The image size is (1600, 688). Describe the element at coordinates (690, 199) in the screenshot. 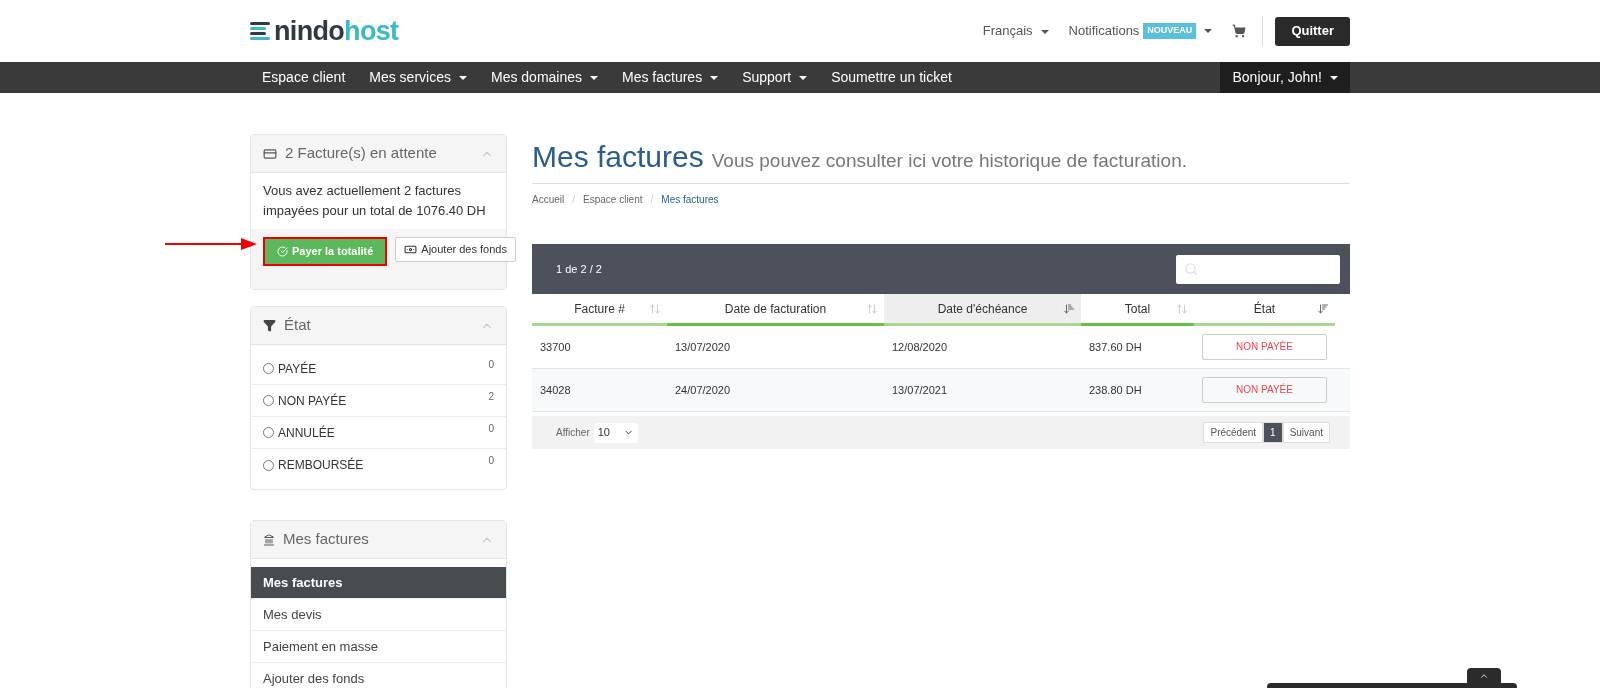

I see `breadcrumb-link: Mes factures` at that location.